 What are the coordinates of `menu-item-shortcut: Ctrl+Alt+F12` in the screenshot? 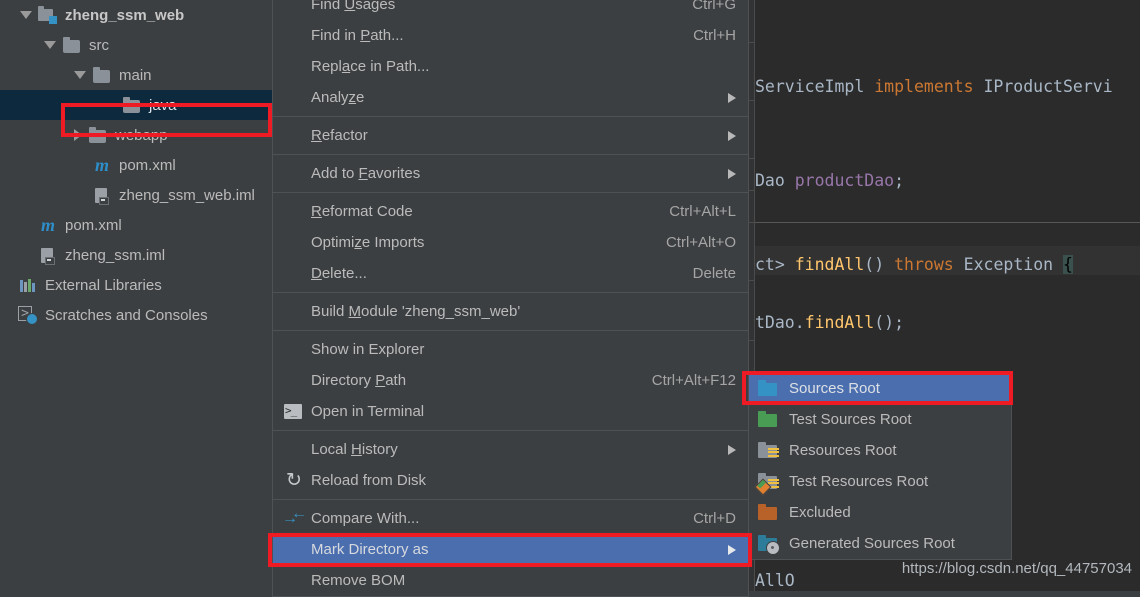 It's located at (693, 380).